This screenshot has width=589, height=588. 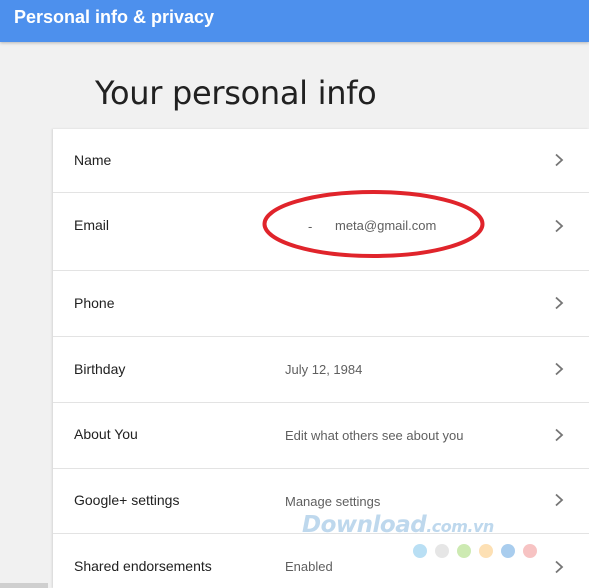 I want to click on row-shared-endorsements: Shared endorsements Enabled, so click(x=321, y=561).